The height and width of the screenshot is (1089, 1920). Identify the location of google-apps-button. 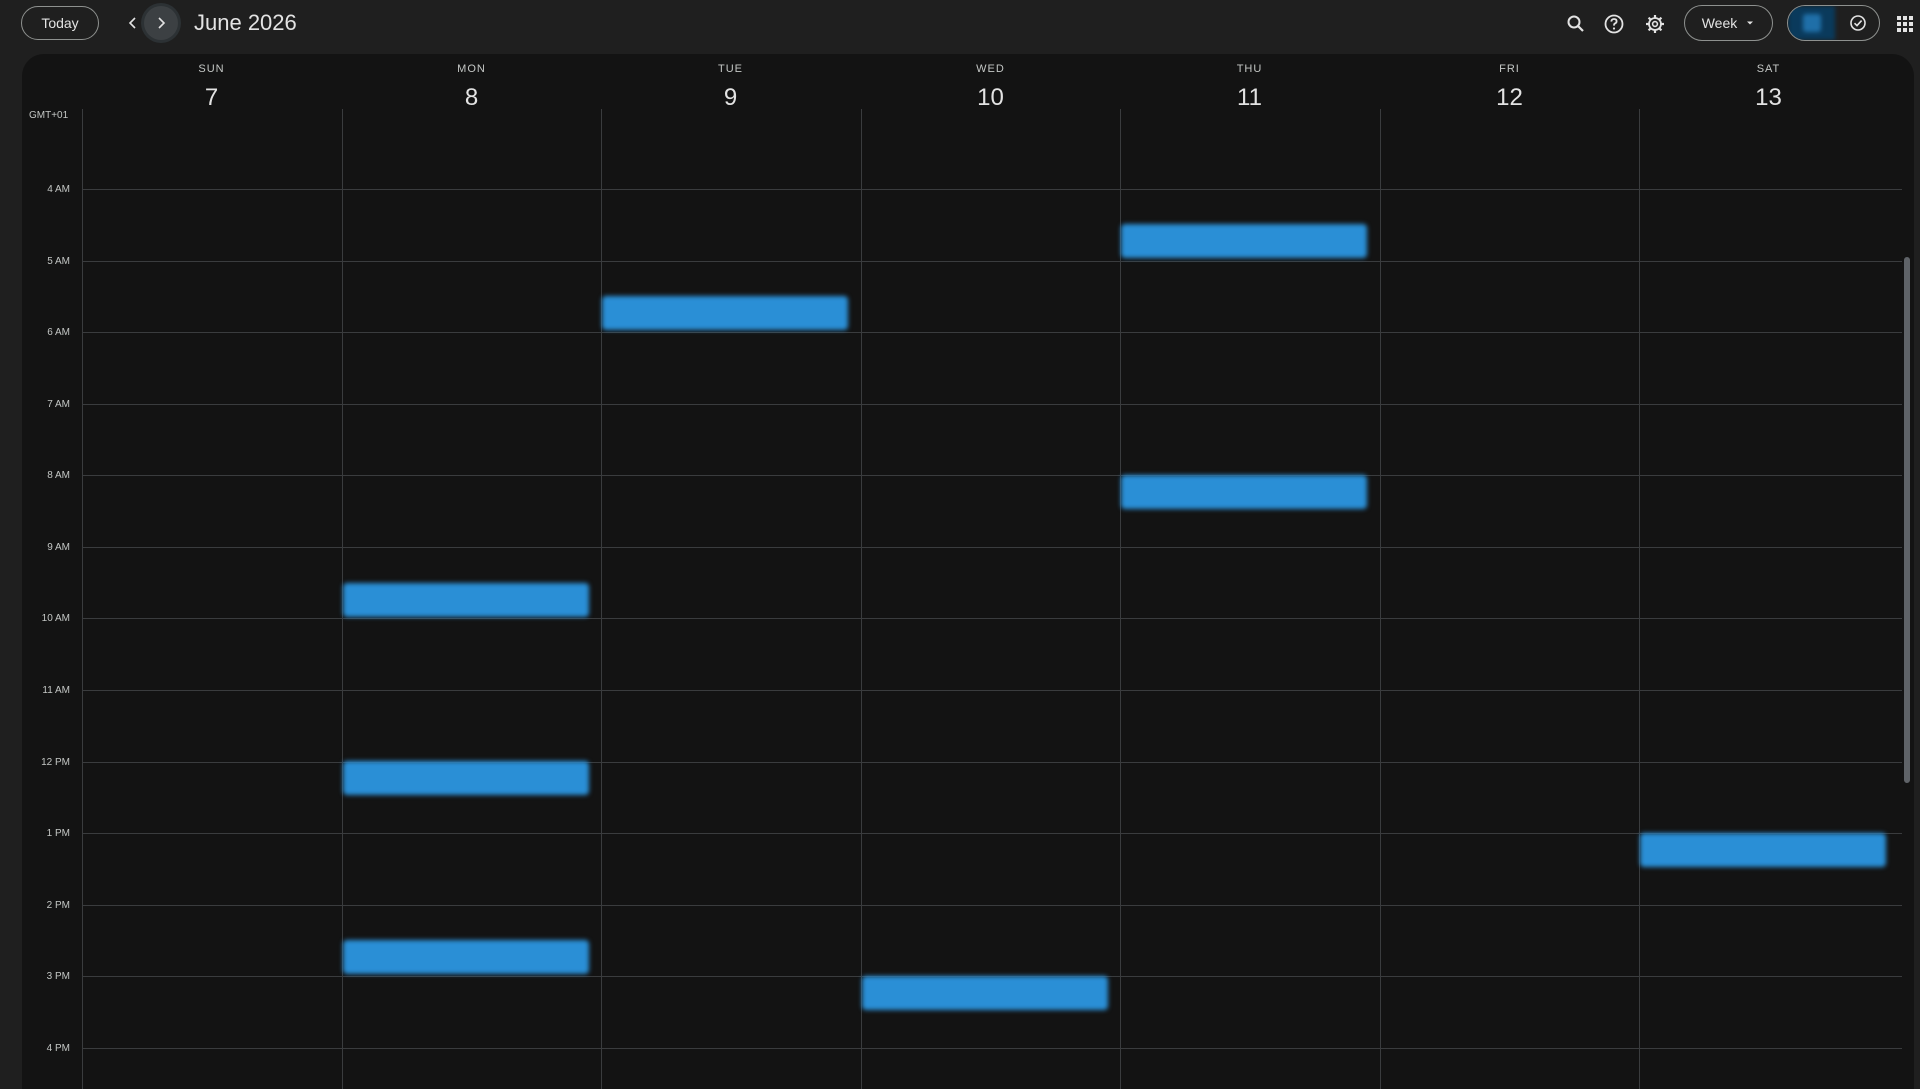
(1903, 24).